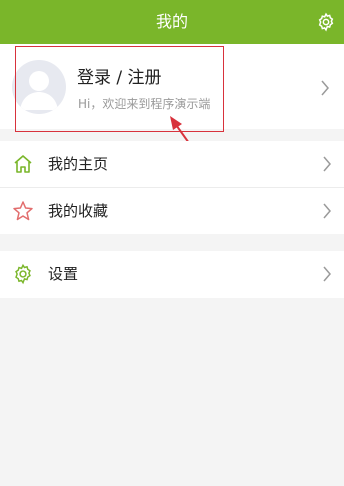  I want to click on menu-item-favorites-label: 我的收藏, so click(78, 211).